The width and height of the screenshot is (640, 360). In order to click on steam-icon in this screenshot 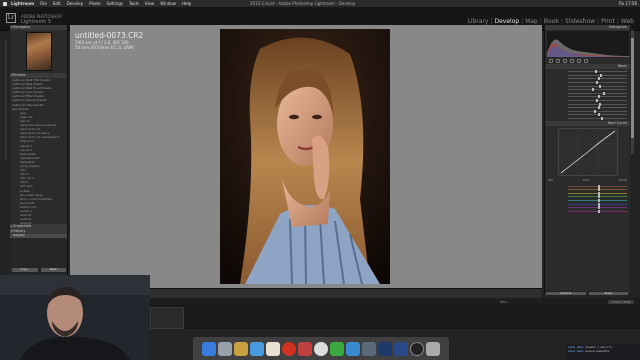, I will do `click(401, 348)`.